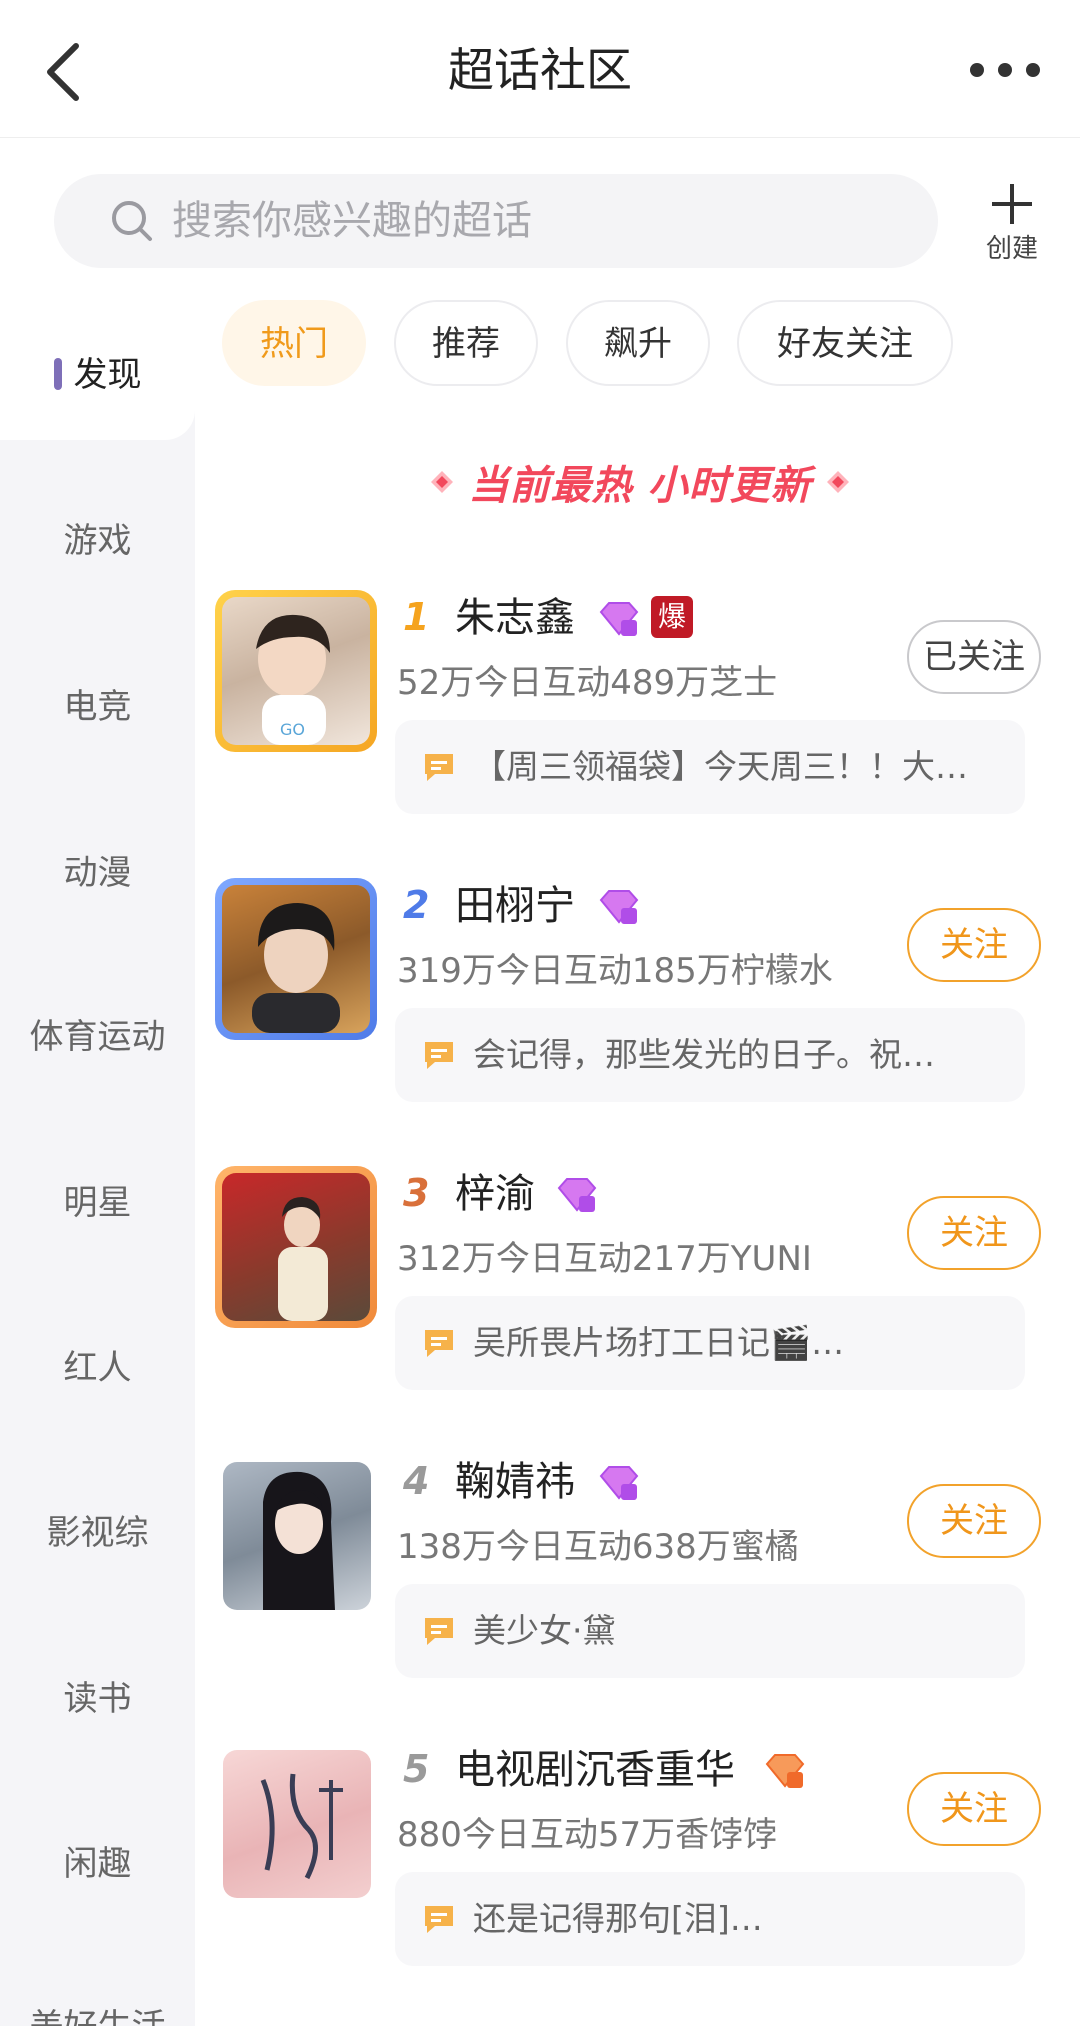  Describe the element at coordinates (515, 1482) in the screenshot. I see `topic-name: 鞠婧祎` at that location.